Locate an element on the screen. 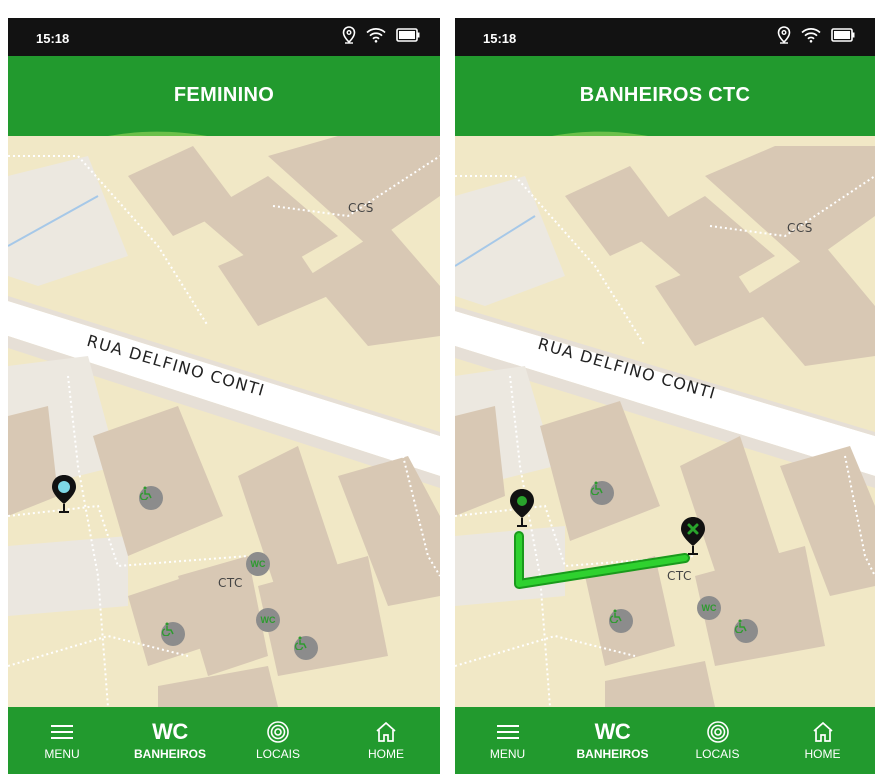 The width and height of the screenshot is (875, 774). user-location-pin-icon is located at coordinates (64, 494).